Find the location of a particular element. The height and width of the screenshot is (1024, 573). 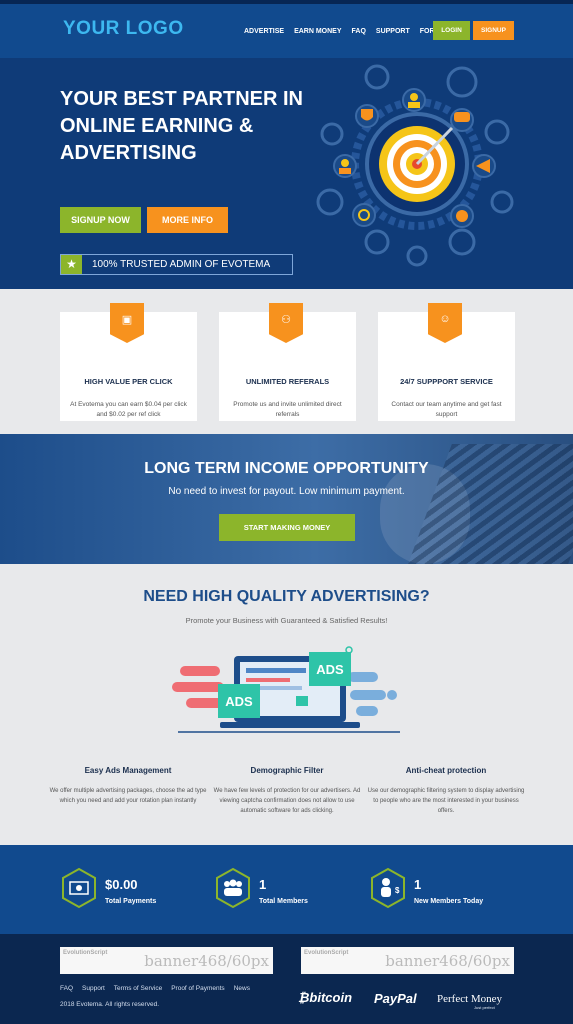

new-member-icon: $ is located at coordinates (388, 888).